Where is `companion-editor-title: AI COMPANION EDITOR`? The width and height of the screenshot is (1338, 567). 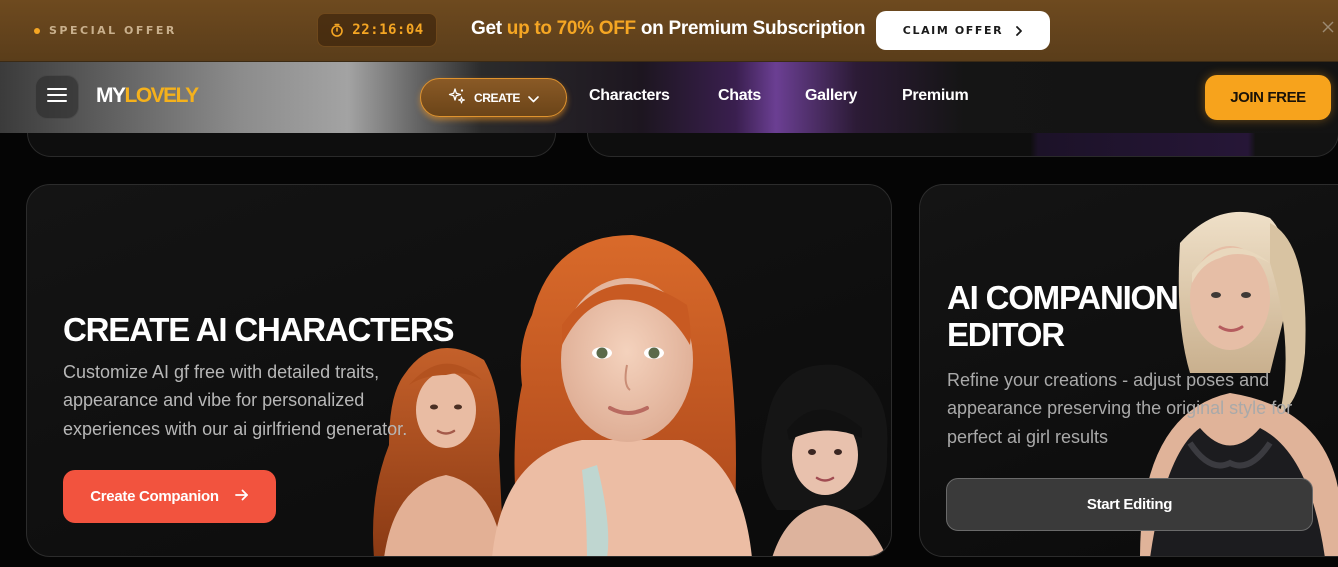
companion-editor-title: AI COMPANION EDITOR is located at coordinates (1063, 316).